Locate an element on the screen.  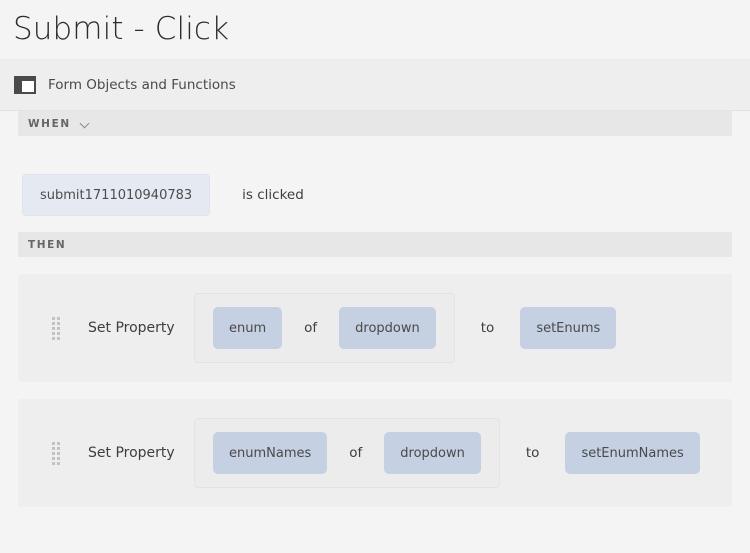
property-token: enum is located at coordinates (248, 328).